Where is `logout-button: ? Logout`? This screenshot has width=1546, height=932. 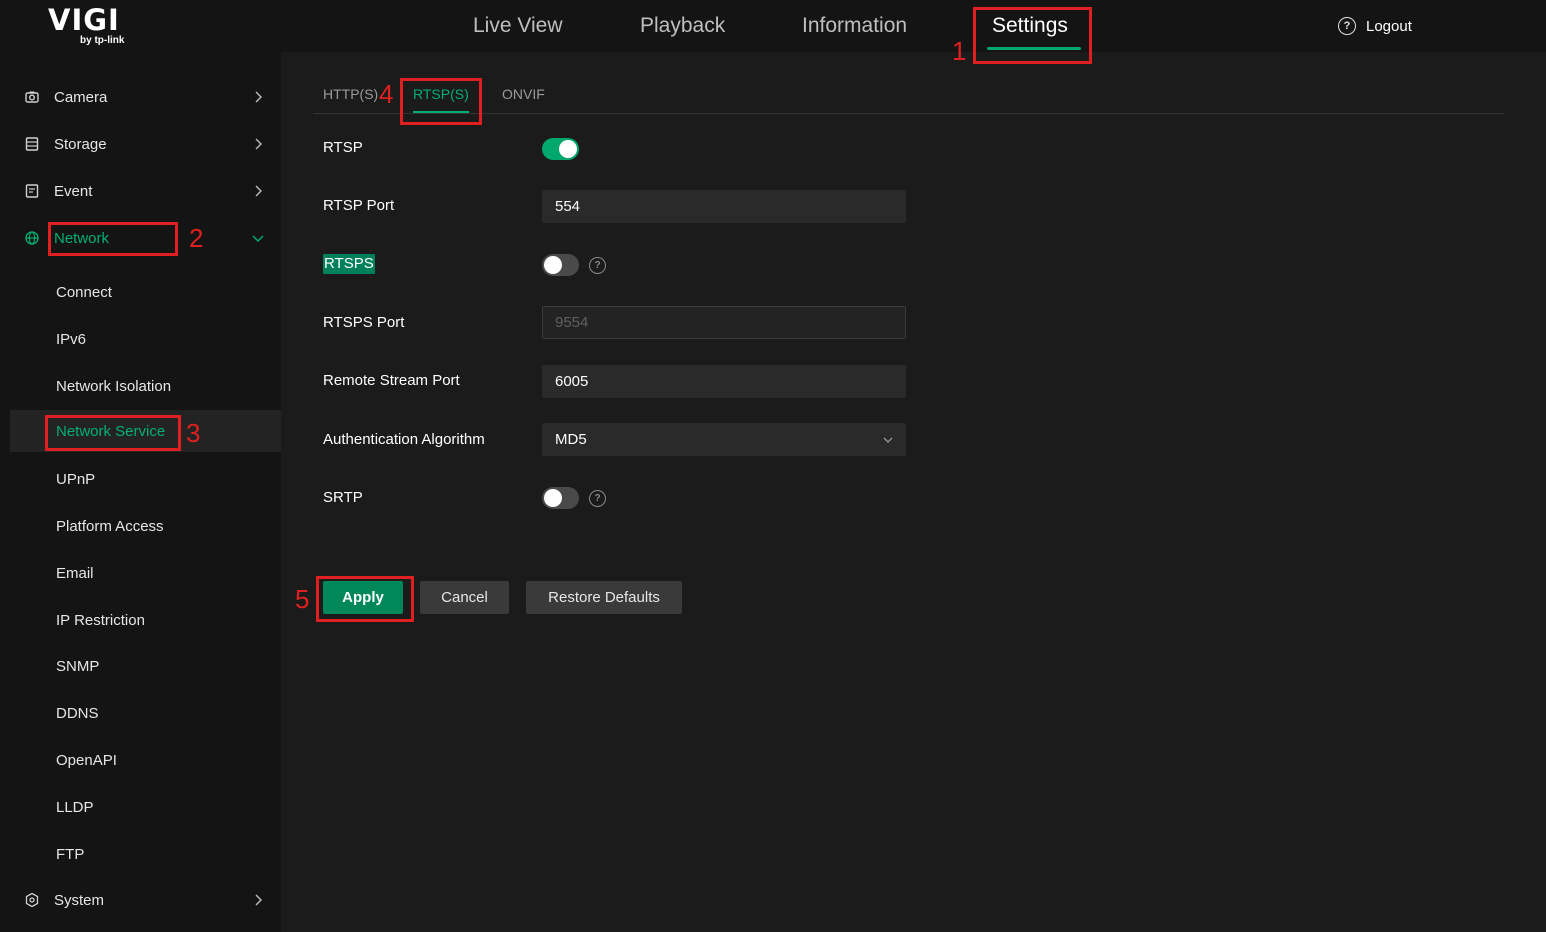
logout-button: ? Logout is located at coordinates (1375, 26).